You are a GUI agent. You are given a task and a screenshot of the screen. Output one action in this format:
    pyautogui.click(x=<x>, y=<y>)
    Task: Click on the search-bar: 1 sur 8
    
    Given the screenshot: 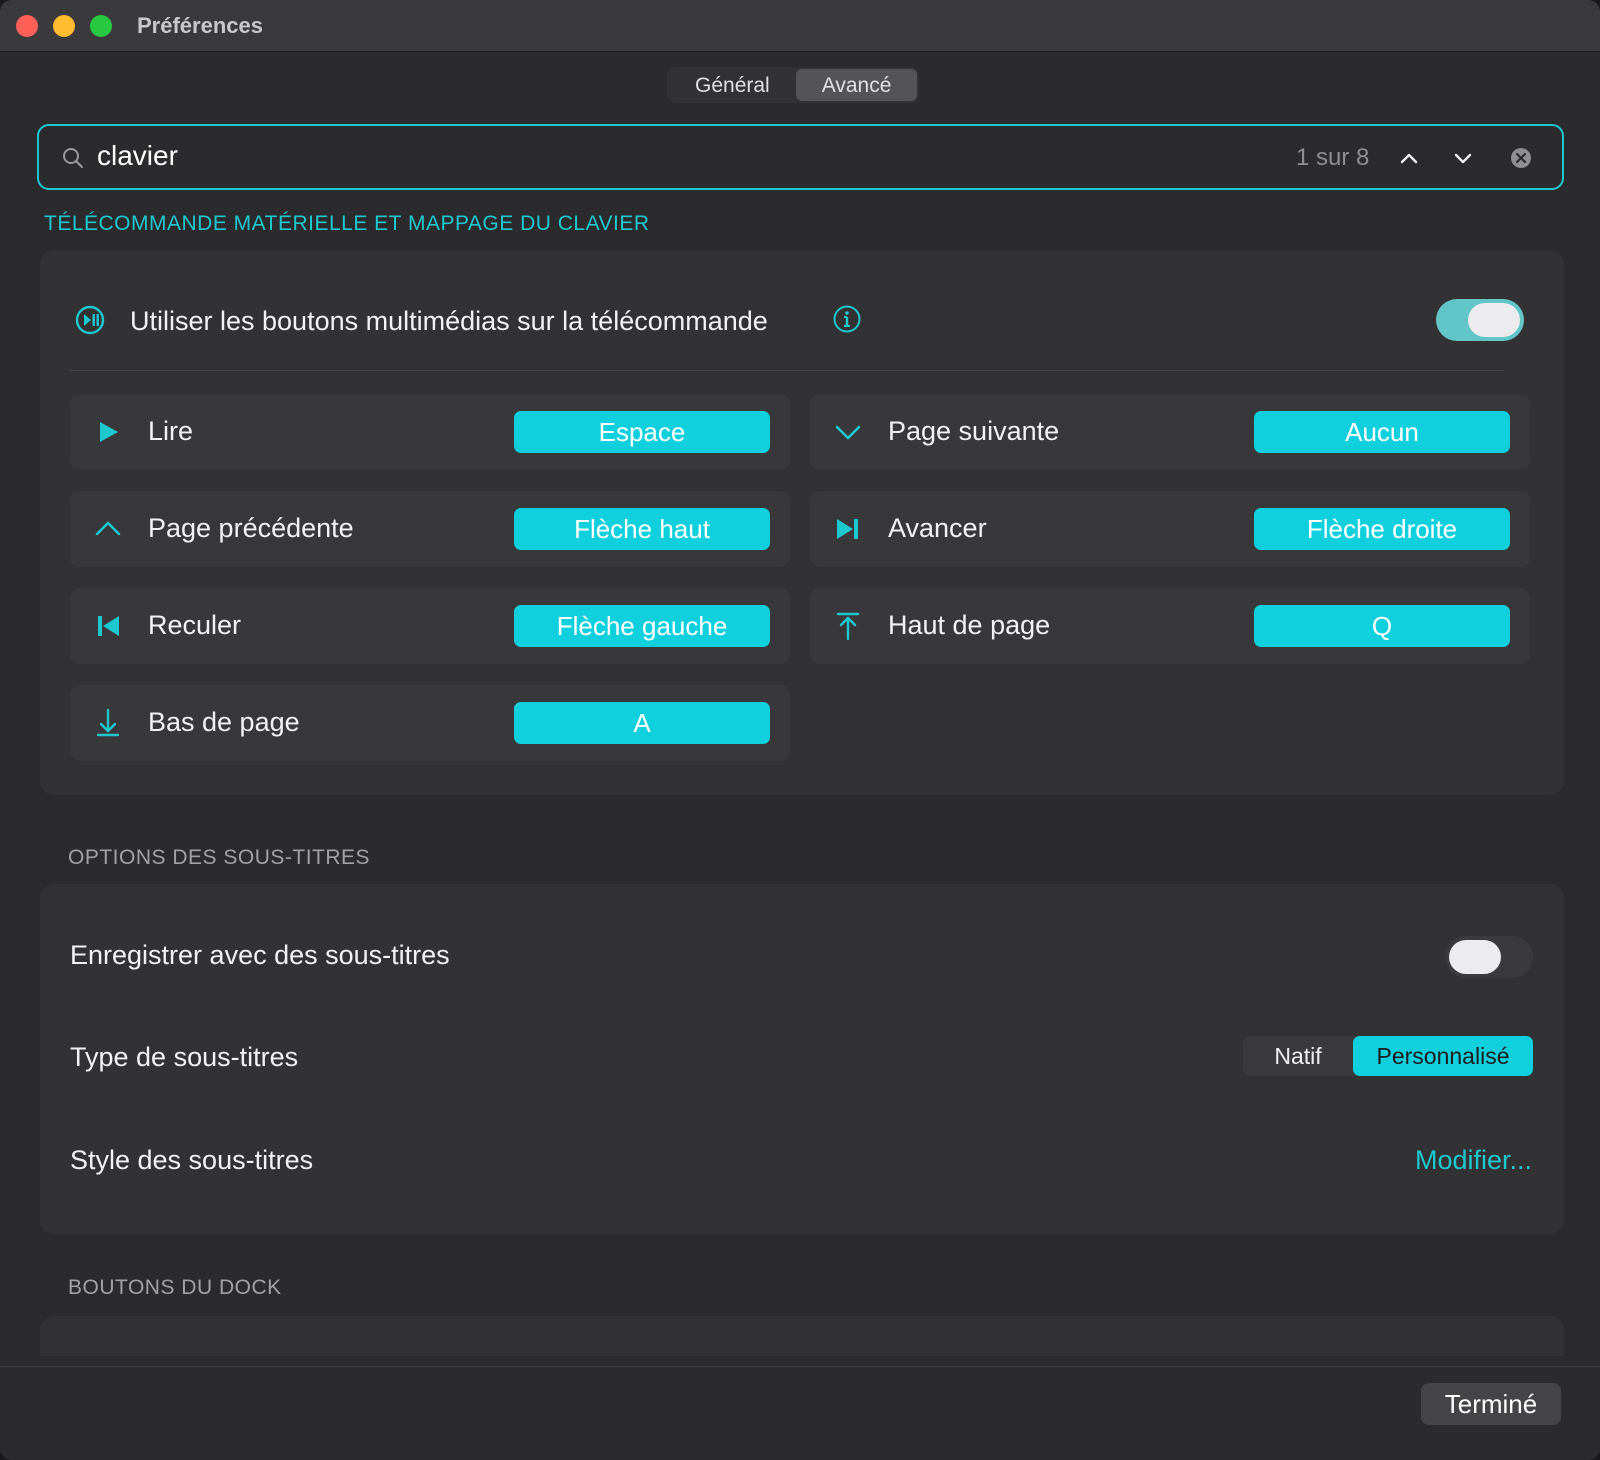 What is the action you would take?
    pyautogui.click(x=800, y=157)
    